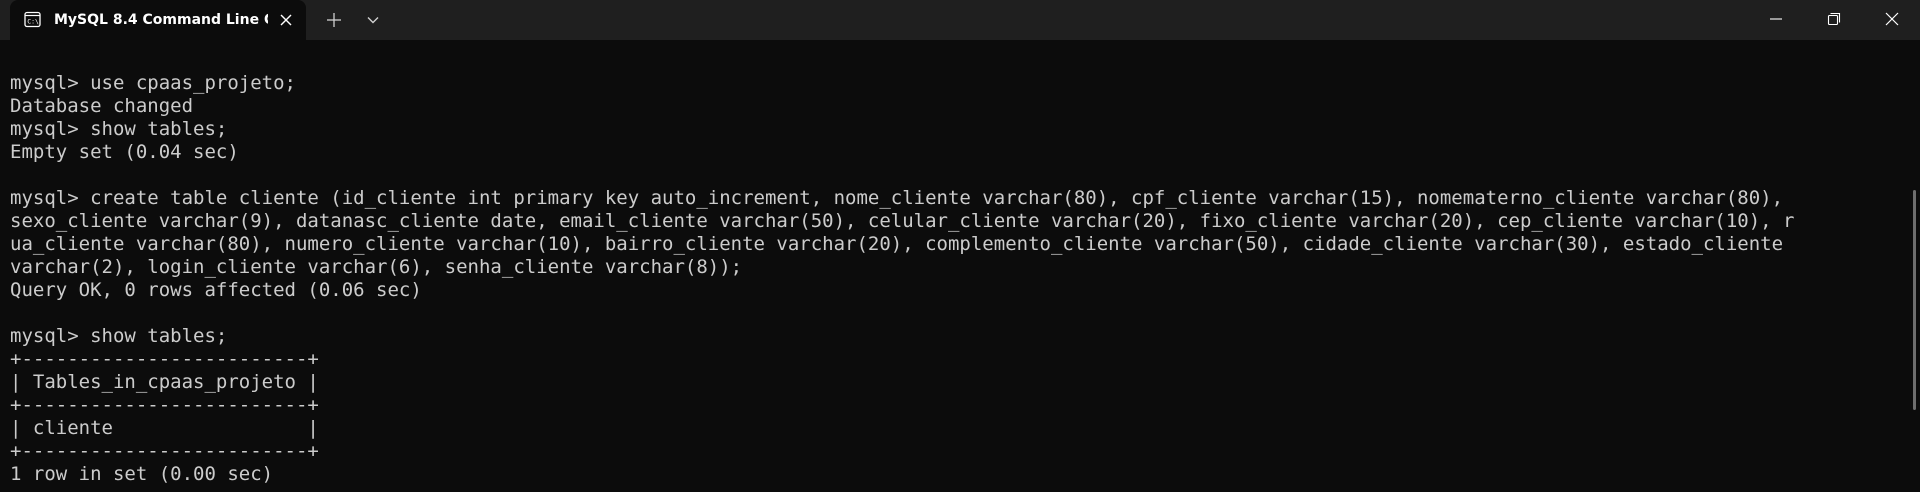 This screenshot has width=1920, height=492. I want to click on tab-title: MySQL 8.4 Command Line Cli, so click(161, 20).